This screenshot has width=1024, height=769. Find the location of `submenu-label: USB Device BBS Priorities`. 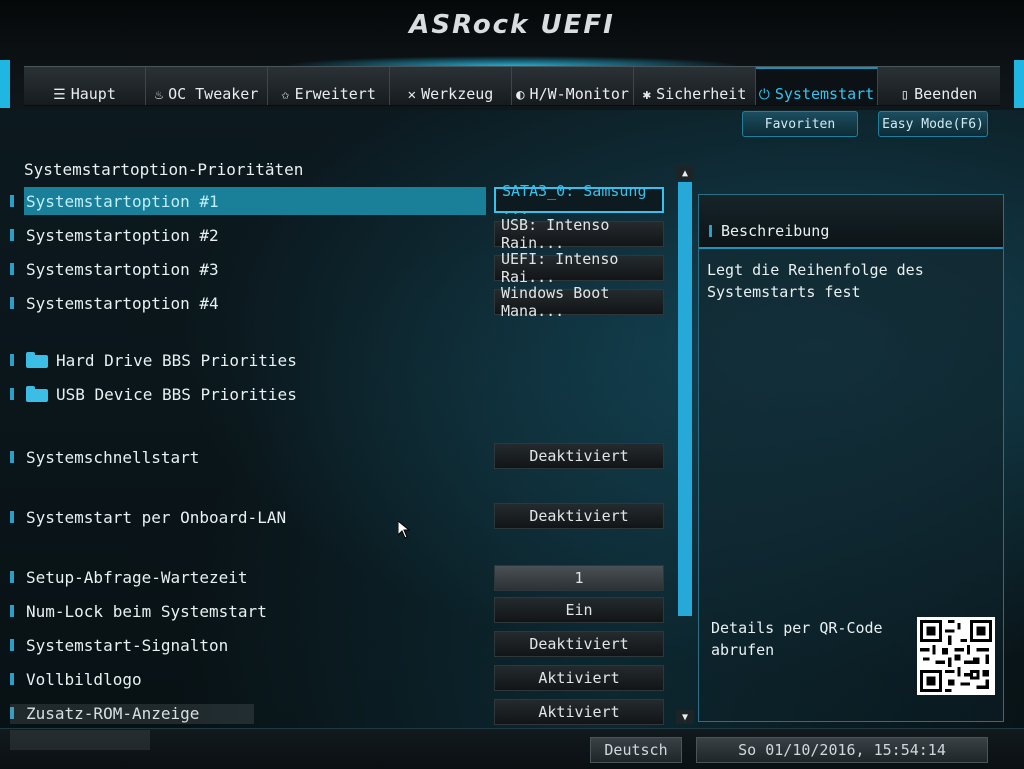

submenu-label: USB Device BBS Priorities is located at coordinates (176, 394).